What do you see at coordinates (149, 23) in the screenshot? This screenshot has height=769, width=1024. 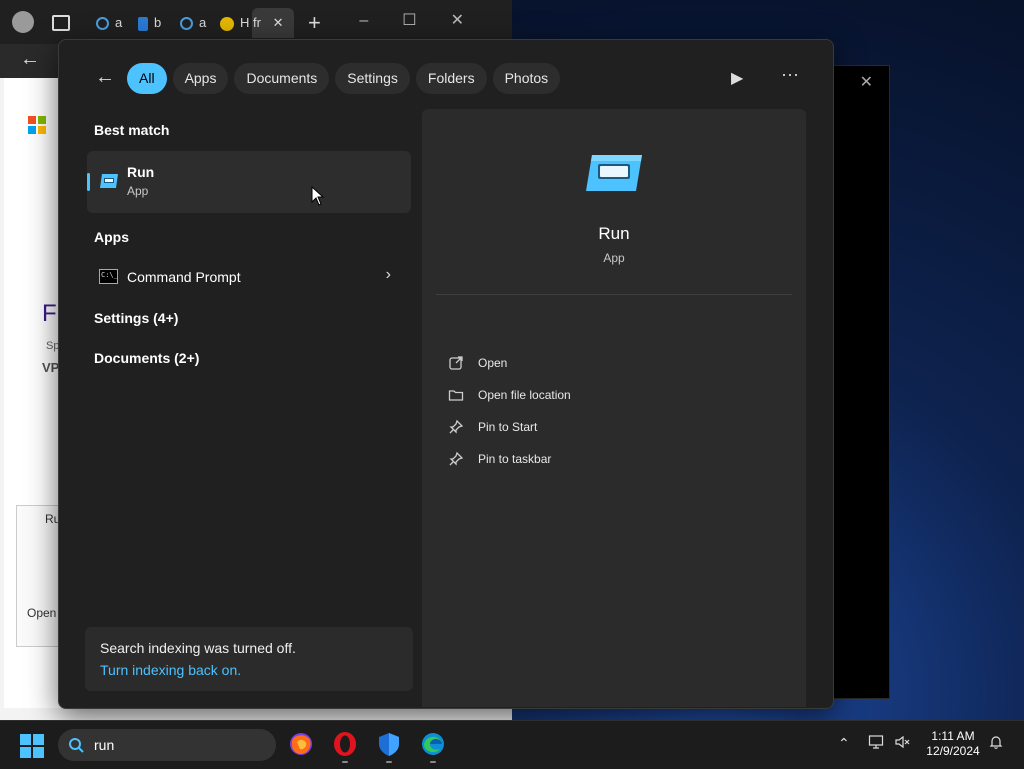 I see `browser-tab: b` at bounding box center [149, 23].